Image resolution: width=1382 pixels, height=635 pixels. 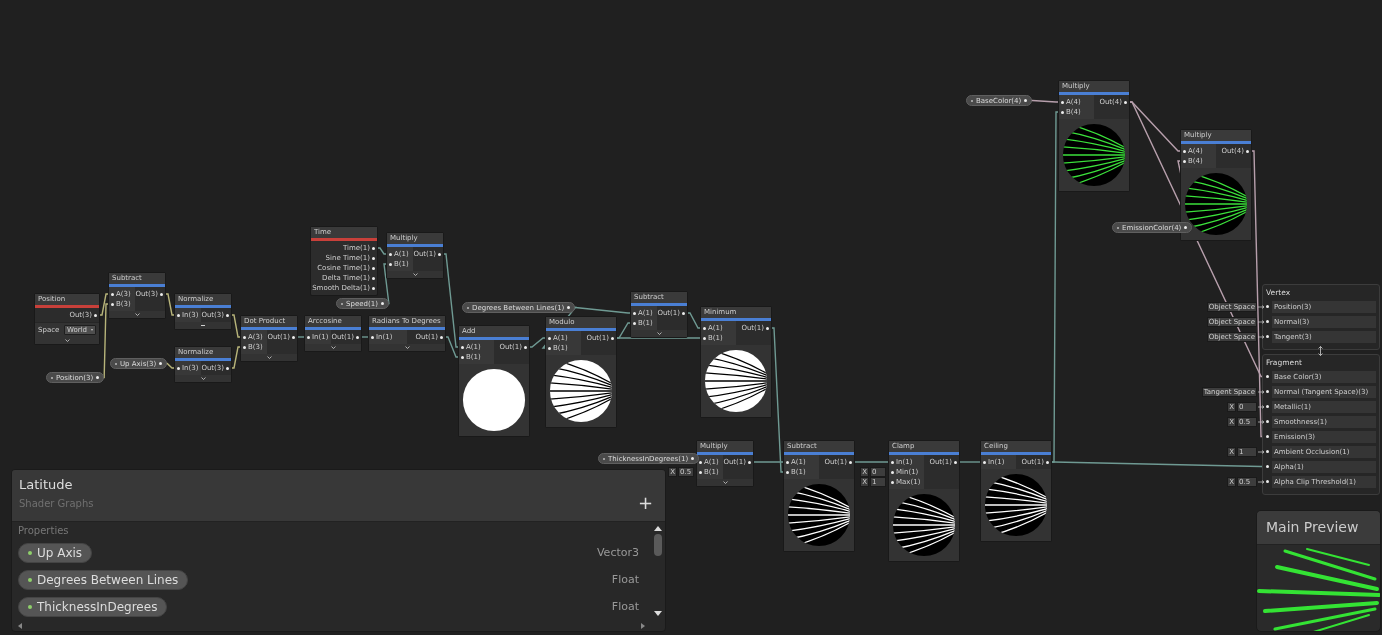 I want to click on scrollbar-thumb, so click(x=658, y=545).